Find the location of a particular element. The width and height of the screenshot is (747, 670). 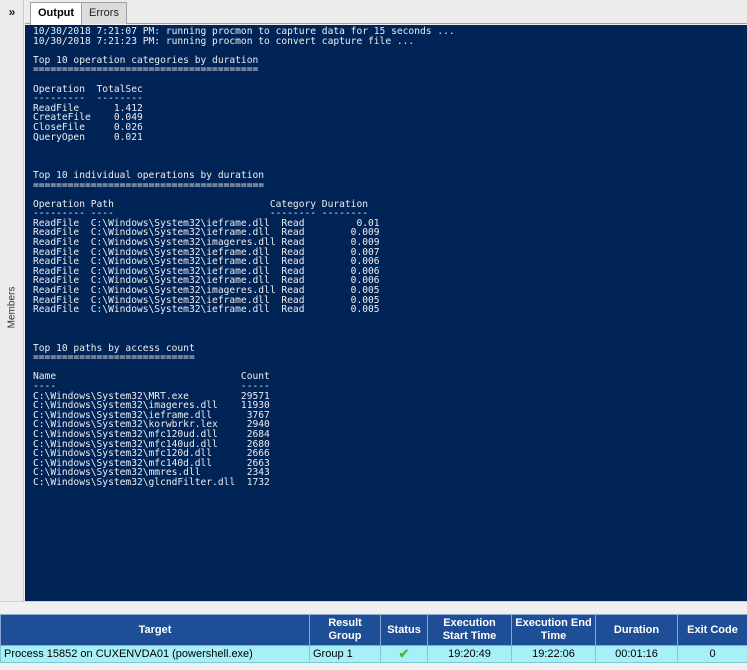

column-header-result-group: Result Group is located at coordinates (345, 630).